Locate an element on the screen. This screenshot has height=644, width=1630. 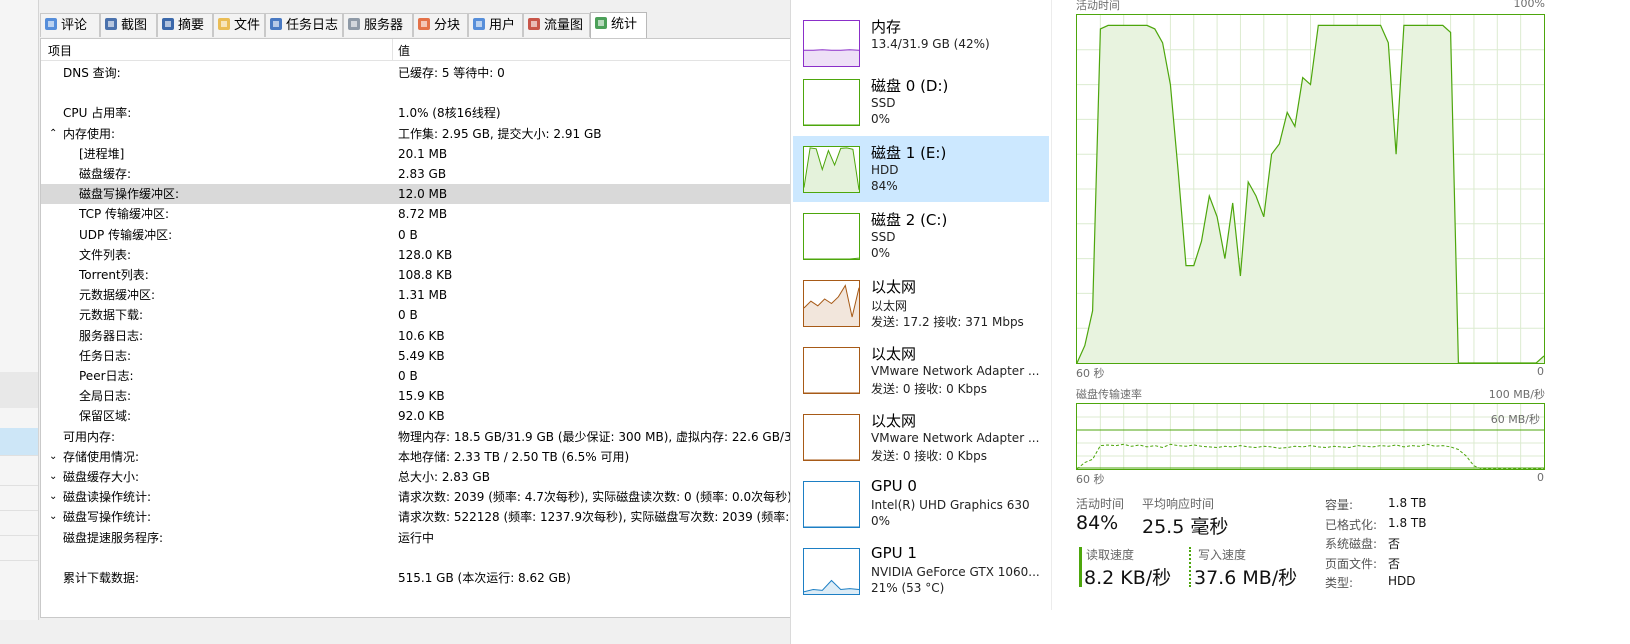
tab-user: 用户 is located at coordinates (495, 25).